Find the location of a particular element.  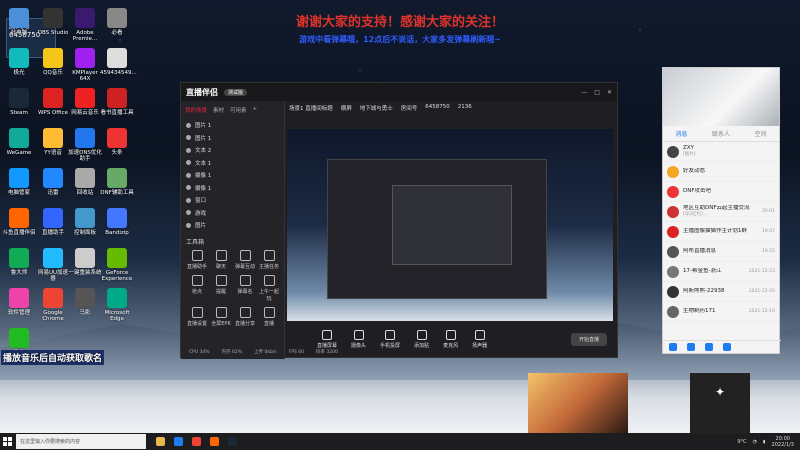

source-button: 扬声器 is located at coordinates (479, 339).